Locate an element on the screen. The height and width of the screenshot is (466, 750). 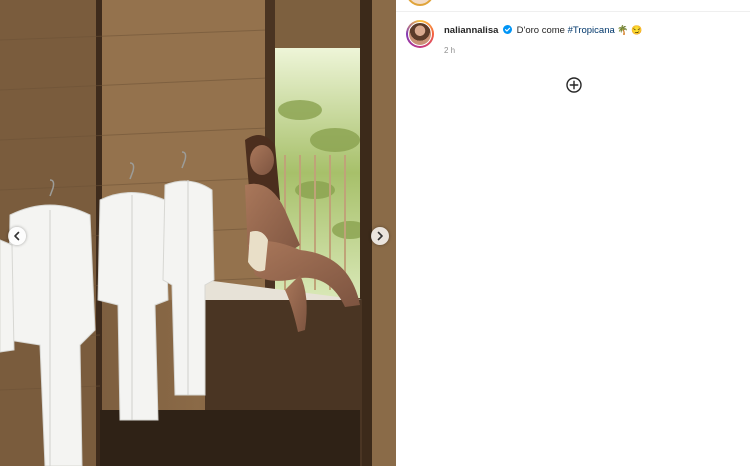
caption-text: D'oro come is located at coordinates (542, 30).